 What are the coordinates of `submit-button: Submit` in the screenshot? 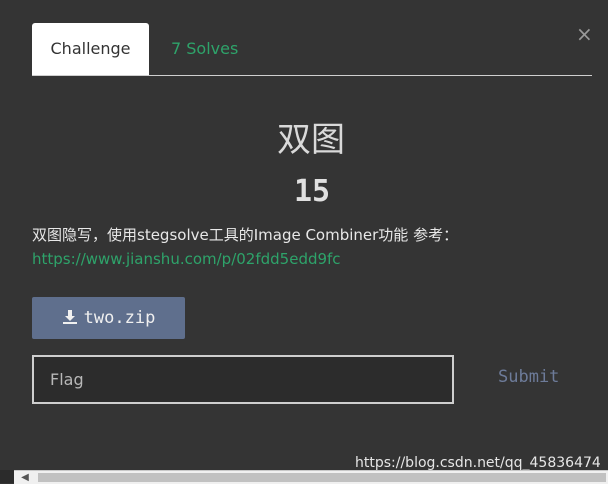 It's located at (528, 377).